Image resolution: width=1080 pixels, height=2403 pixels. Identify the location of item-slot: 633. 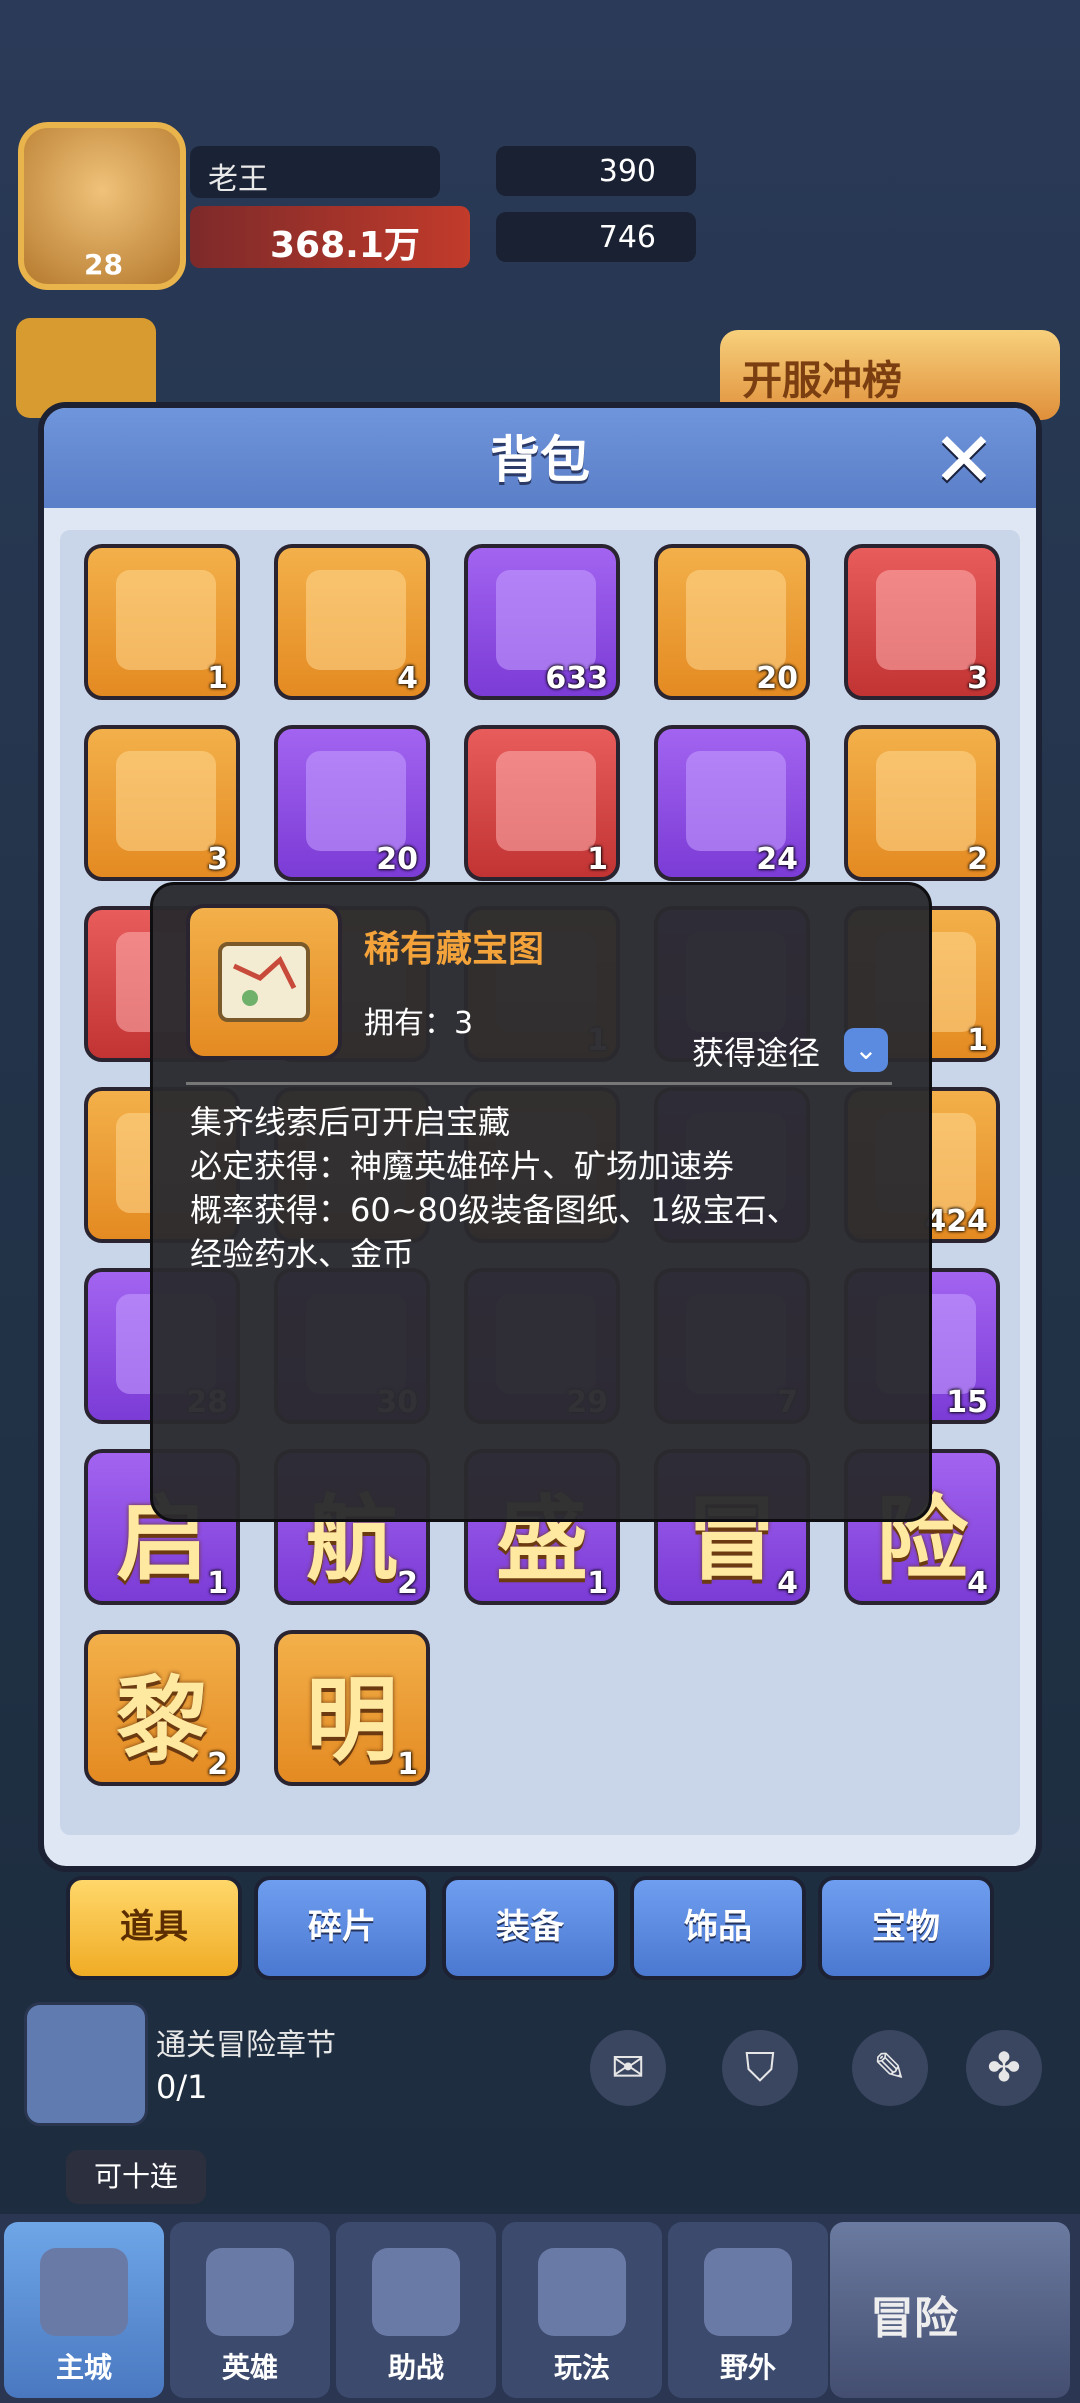
(542, 622).